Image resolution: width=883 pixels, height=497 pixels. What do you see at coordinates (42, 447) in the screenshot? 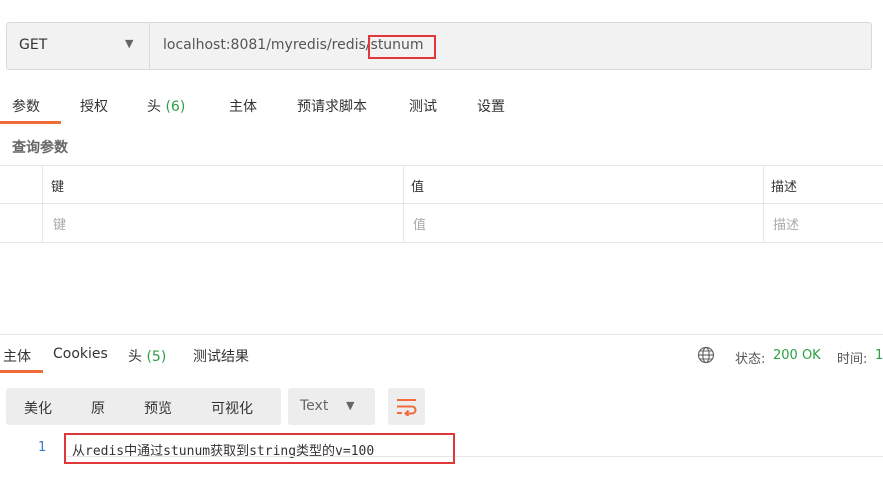
I see `line-number: 1` at bounding box center [42, 447].